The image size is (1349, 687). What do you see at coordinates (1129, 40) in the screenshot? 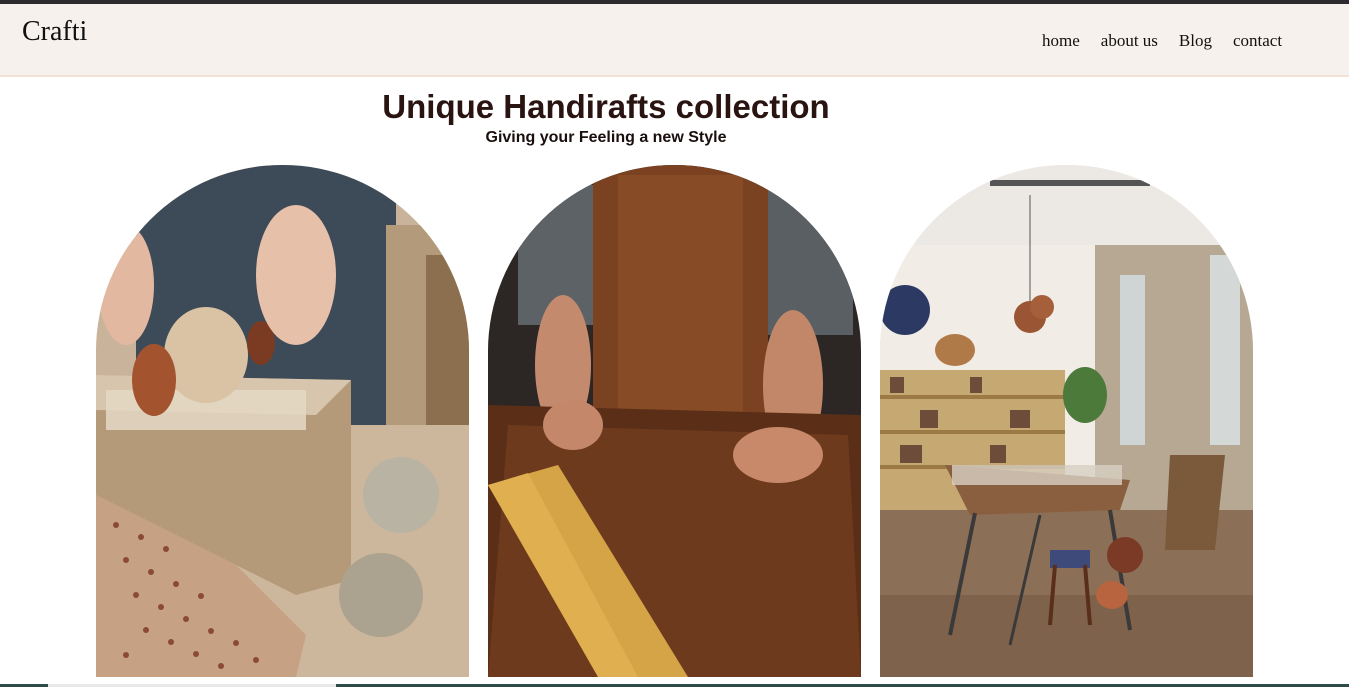
I see `nav-link-about-us: about us` at bounding box center [1129, 40].